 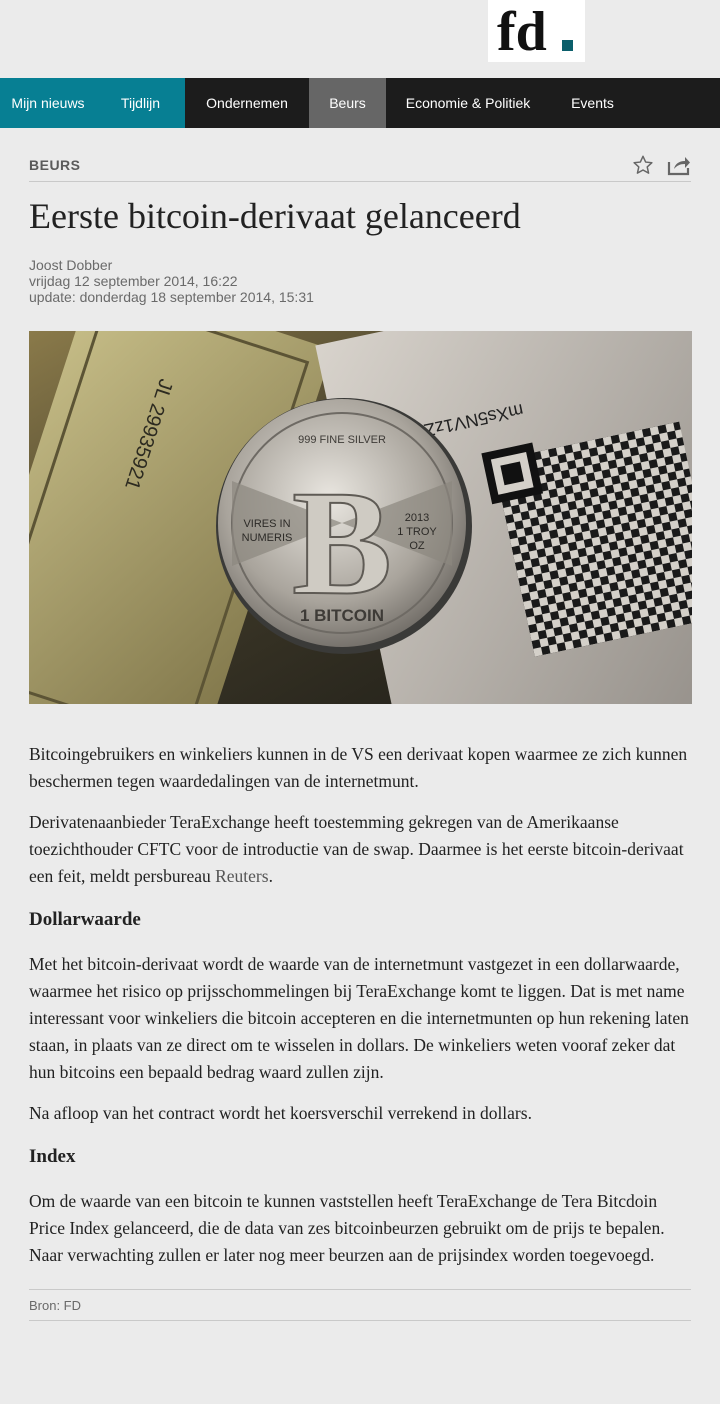 I want to click on fd-logo: fd, so click(x=536, y=31).